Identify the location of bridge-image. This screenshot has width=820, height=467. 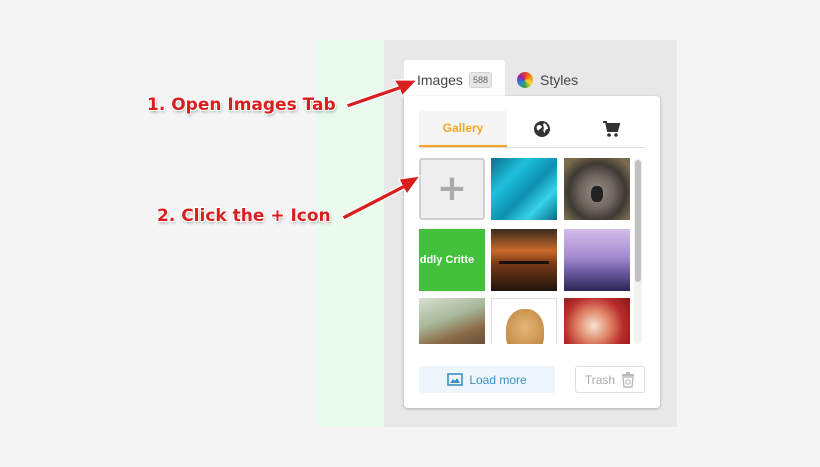
(524, 269).